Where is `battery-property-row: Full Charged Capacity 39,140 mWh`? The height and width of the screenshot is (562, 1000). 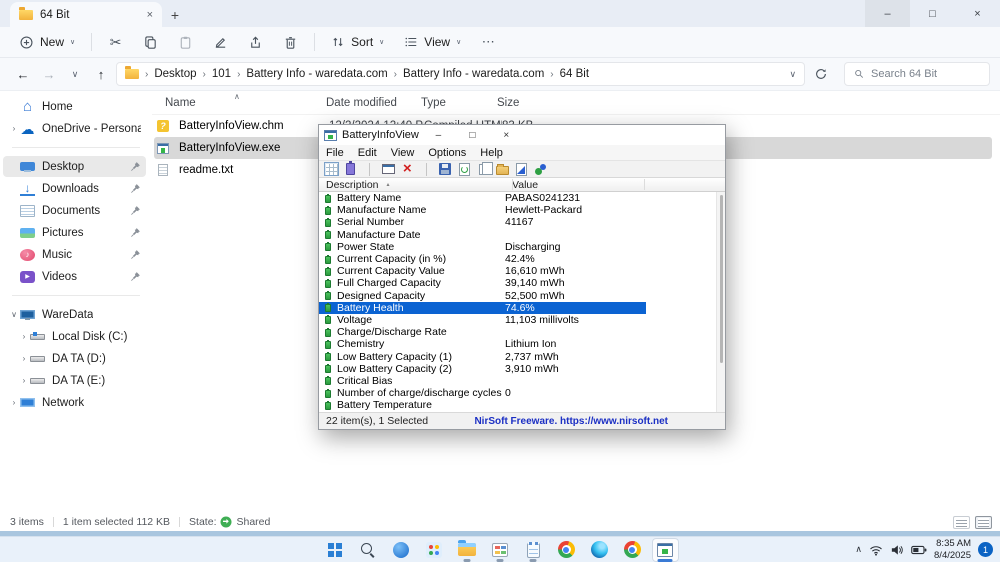
battery-property-row: Full Charged Capacity 39,140 mWh is located at coordinates (482, 283).